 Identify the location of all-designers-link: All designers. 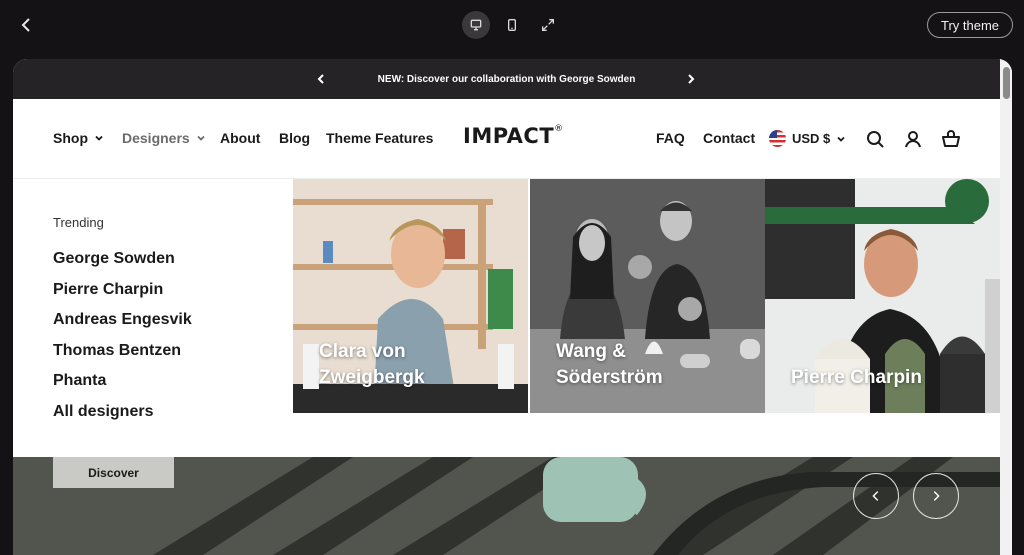
(103, 412).